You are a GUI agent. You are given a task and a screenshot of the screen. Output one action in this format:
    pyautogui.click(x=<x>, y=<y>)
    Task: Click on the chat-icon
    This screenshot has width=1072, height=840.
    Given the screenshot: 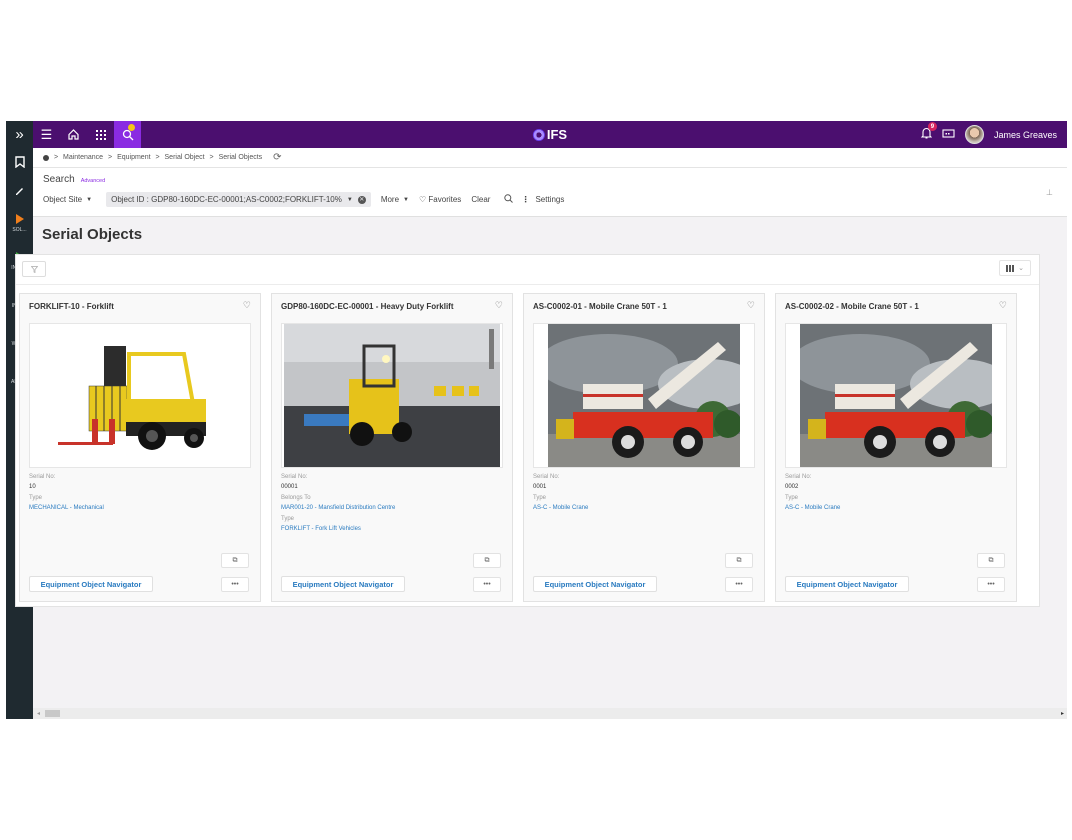 What is the action you would take?
    pyautogui.click(x=948, y=134)
    